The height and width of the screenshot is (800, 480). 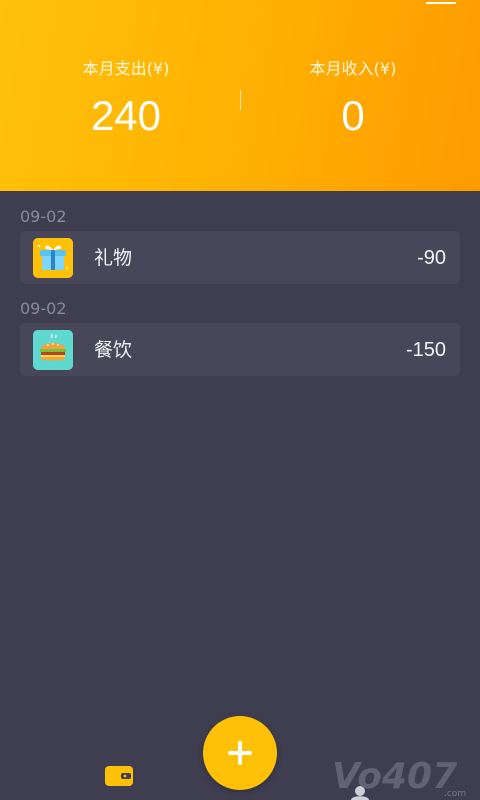 What do you see at coordinates (126, 115) in the screenshot?
I see `expense-value: 240` at bounding box center [126, 115].